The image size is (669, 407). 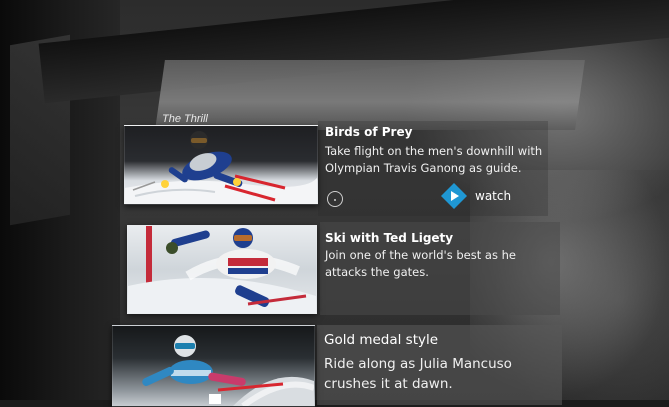 I want to click on downhill-skier-illustration, so click(x=221, y=167).